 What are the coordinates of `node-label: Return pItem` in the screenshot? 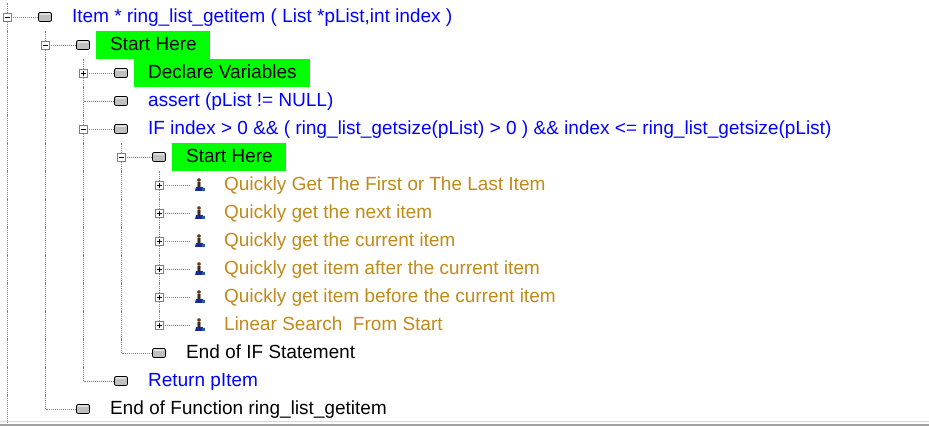 It's located at (203, 380).